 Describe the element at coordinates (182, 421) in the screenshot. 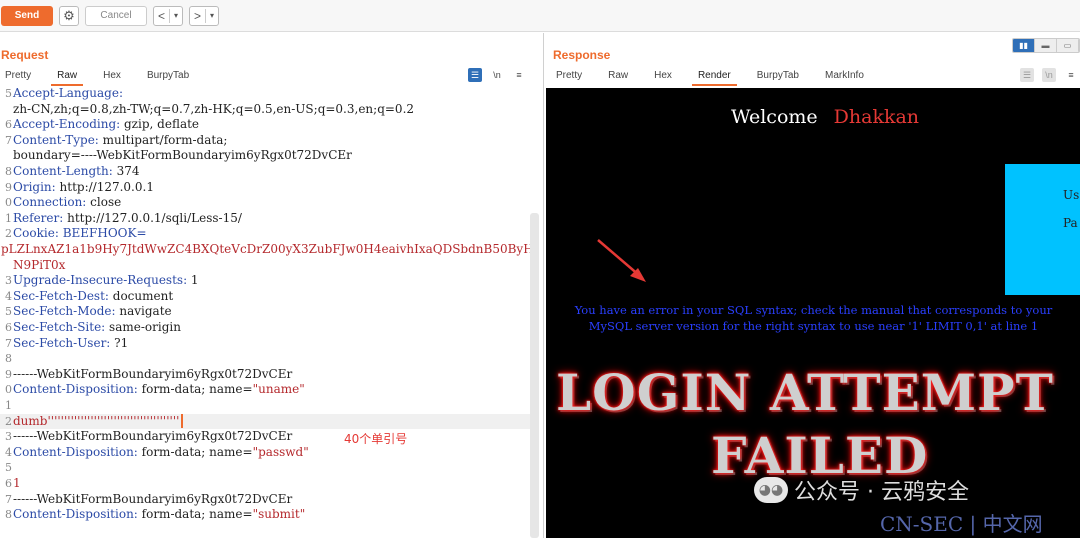

I see `text-caret` at that location.